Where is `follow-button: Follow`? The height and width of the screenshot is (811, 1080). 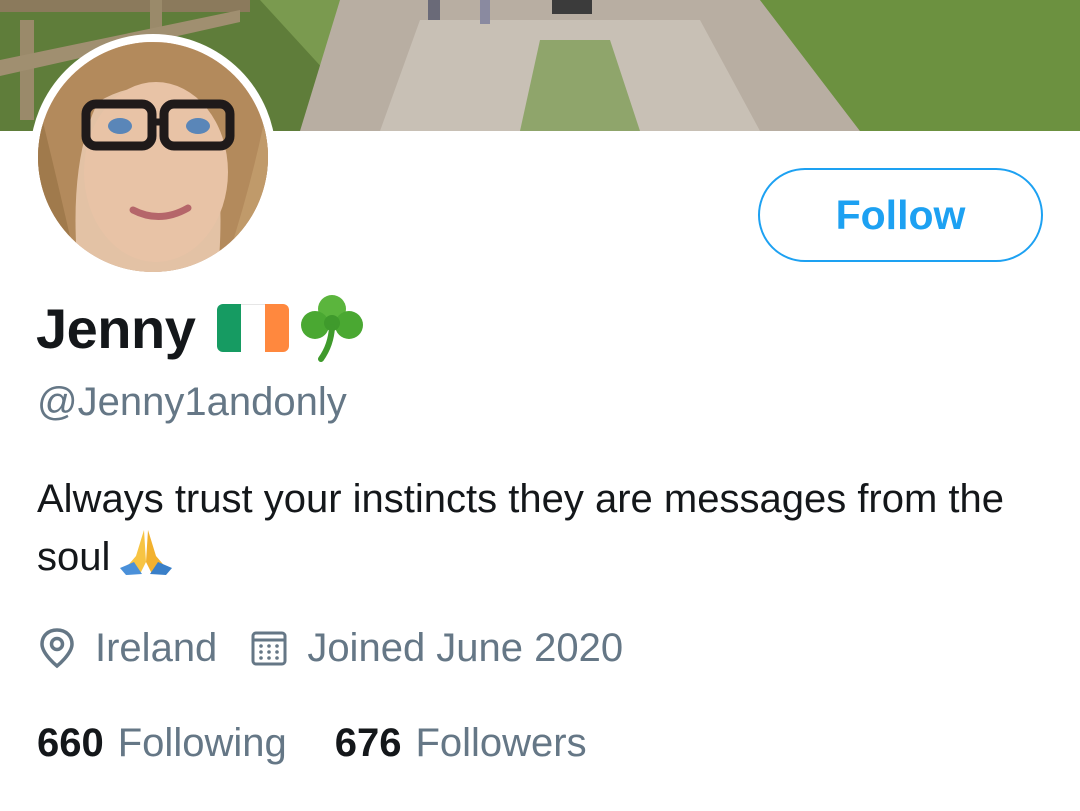 follow-button: Follow is located at coordinates (900, 215).